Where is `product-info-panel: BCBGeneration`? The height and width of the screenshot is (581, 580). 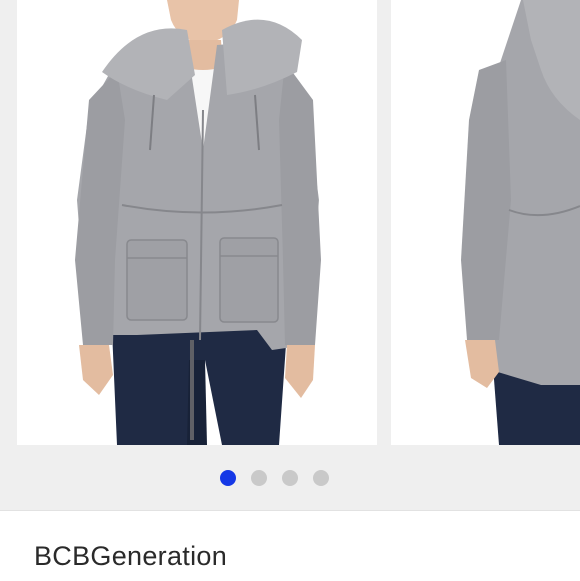 product-info-panel: BCBGeneration is located at coordinates (290, 545).